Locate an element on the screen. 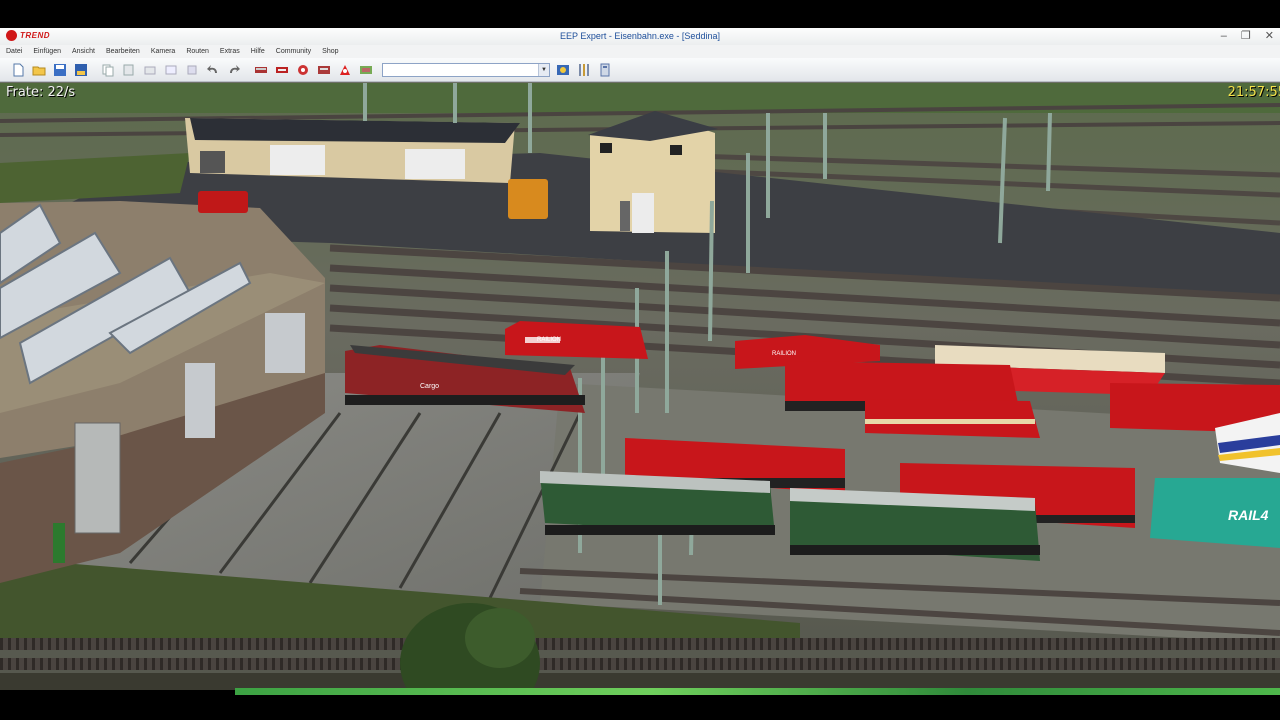 This screenshot has width=1280, height=720. tram-button is located at coordinates (345, 70).